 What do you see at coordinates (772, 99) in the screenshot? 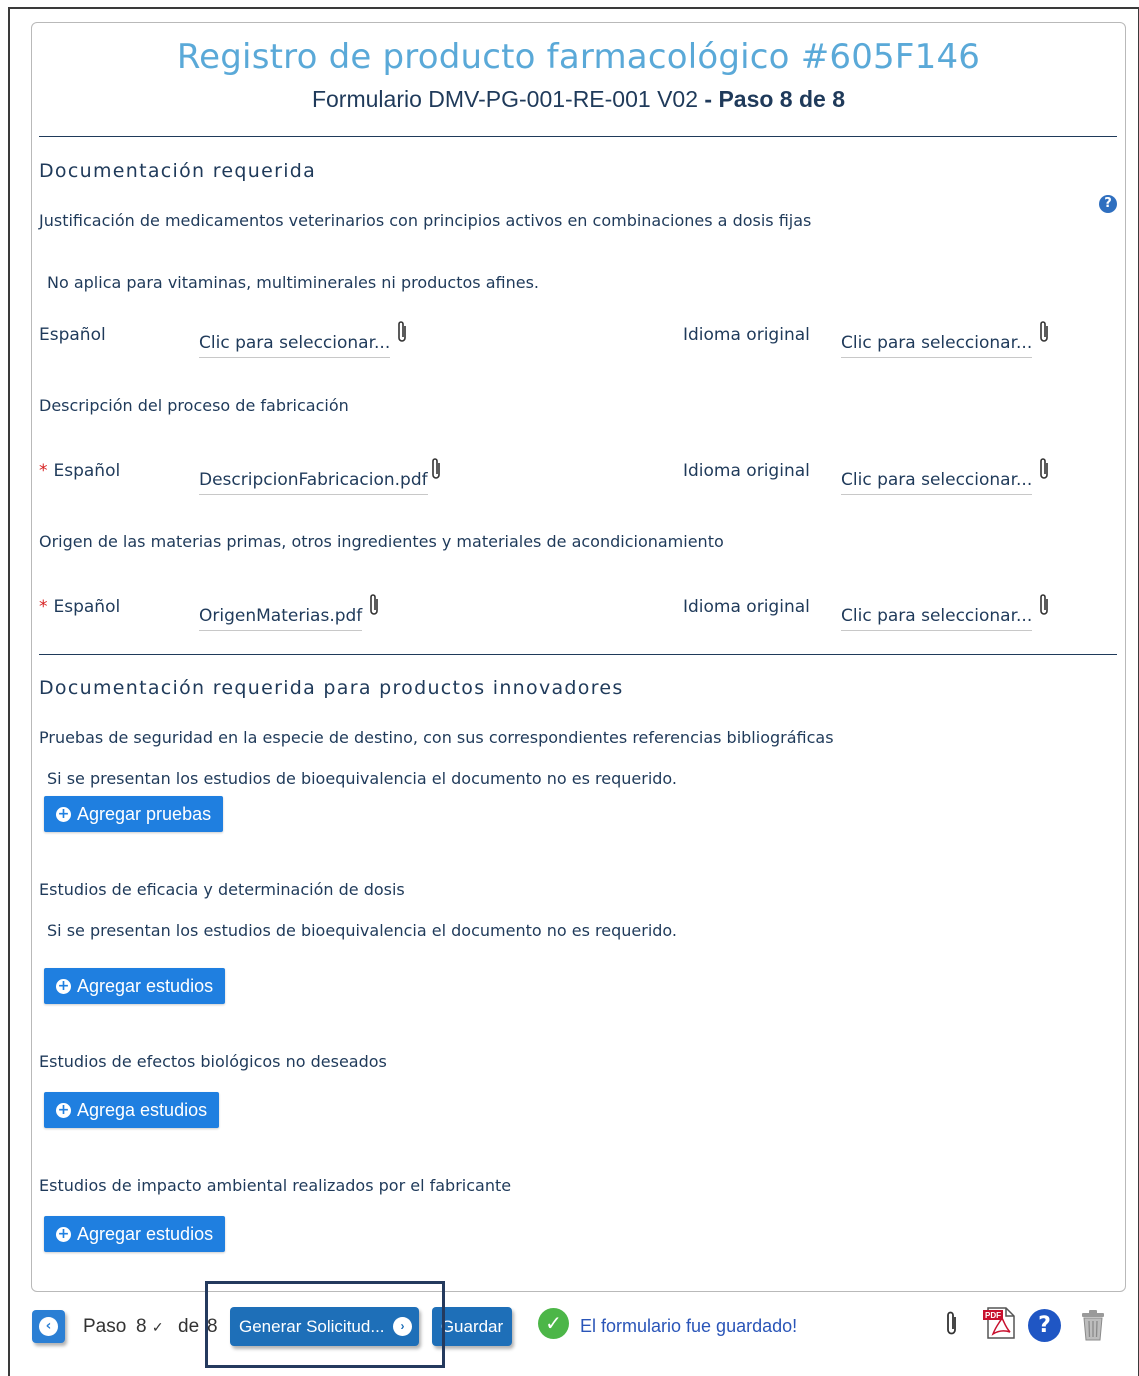
I see `step-indicator: - Paso 8 de 8` at bounding box center [772, 99].